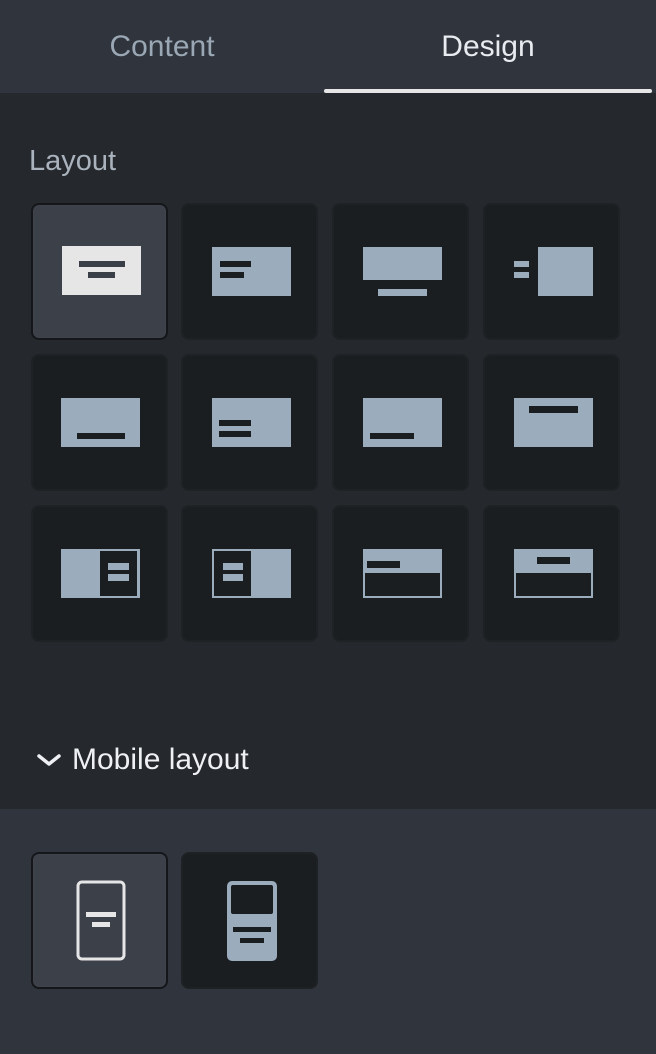 Image resolution: width=656 pixels, height=1054 pixels. What do you see at coordinates (162, 46) in the screenshot?
I see `tab-content: Content` at bounding box center [162, 46].